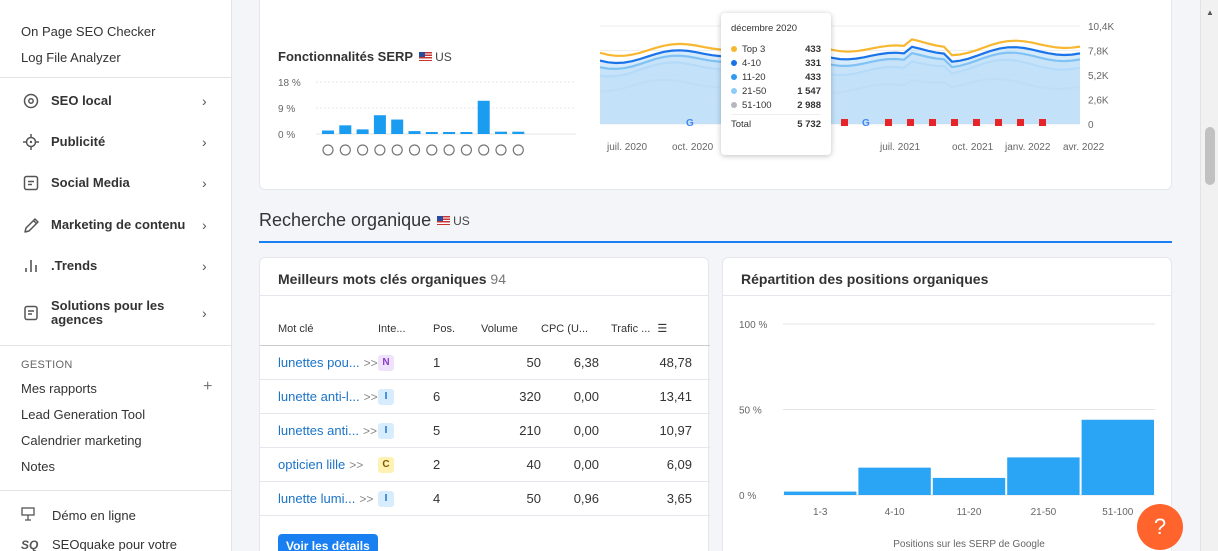 The width and height of the screenshot is (1218, 551). What do you see at coordinates (1160, 527) in the screenshot?
I see `help-button: ?` at bounding box center [1160, 527].